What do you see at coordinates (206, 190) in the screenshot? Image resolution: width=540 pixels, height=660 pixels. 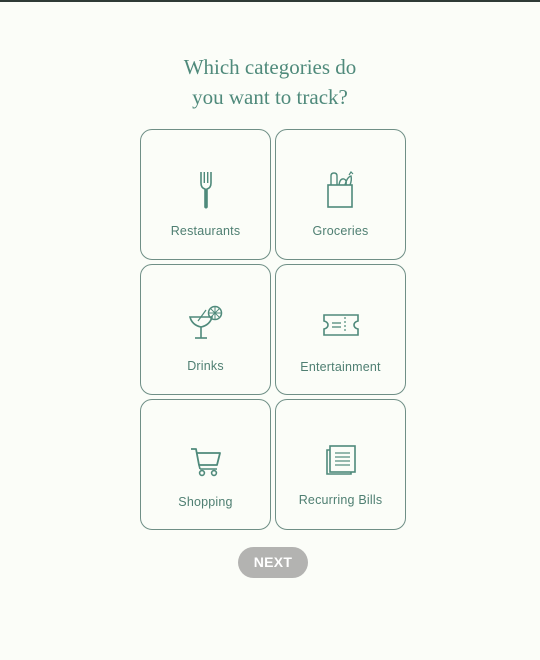 I see `fork-icon` at bounding box center [206, 190].